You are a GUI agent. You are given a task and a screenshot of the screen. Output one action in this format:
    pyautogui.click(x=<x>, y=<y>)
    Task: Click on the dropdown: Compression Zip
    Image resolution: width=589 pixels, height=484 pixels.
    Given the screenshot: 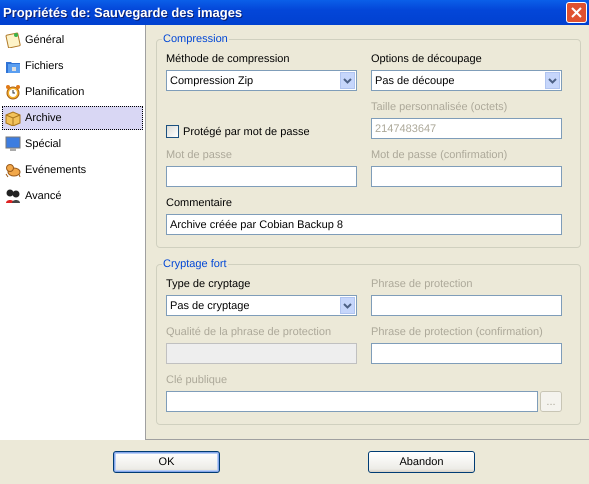 What is the action you would take?
    pyautogui.click(x=261, y=80)
    